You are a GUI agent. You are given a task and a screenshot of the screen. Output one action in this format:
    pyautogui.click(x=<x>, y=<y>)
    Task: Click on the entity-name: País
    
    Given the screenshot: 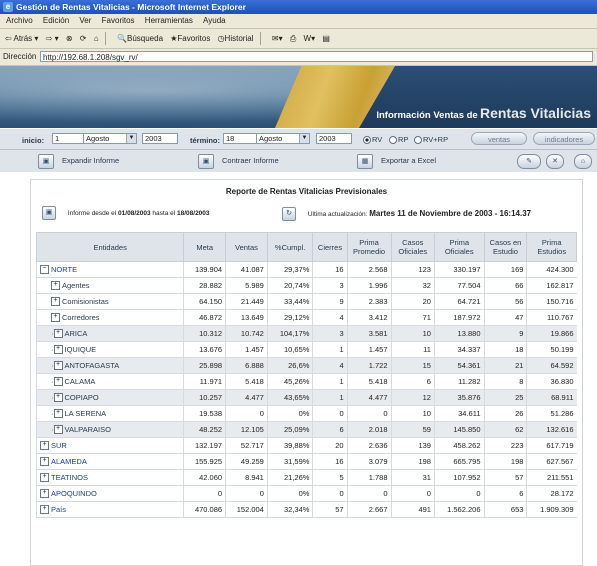 What is the action you would take?
    pyautogui.click(x=58, y=509)
    